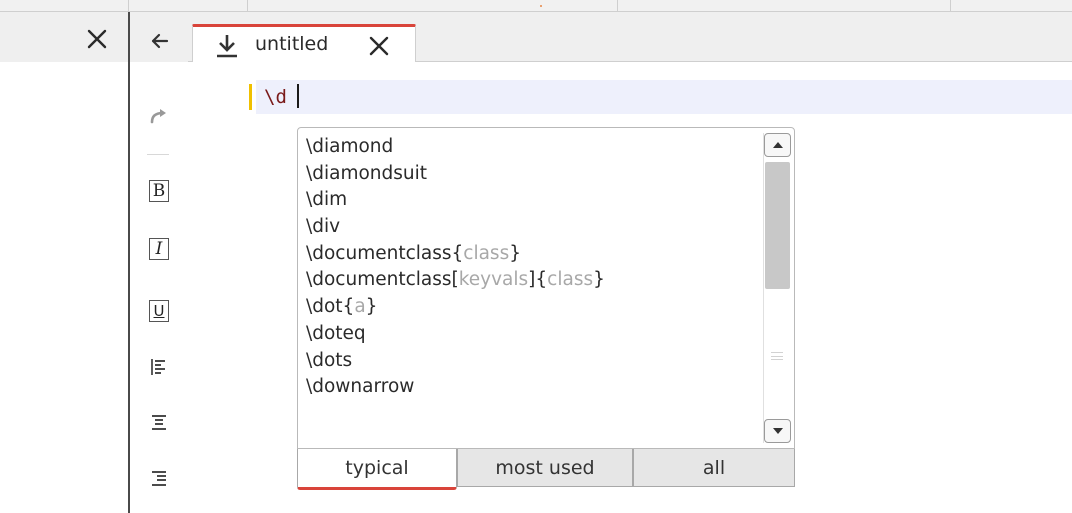 The height and width of the screenshot is (513, 1072). What do you see at coordinates (336, 333) in the screenshot?
I see `completion-item-text: \doteq` at bounding box center [336, 333].